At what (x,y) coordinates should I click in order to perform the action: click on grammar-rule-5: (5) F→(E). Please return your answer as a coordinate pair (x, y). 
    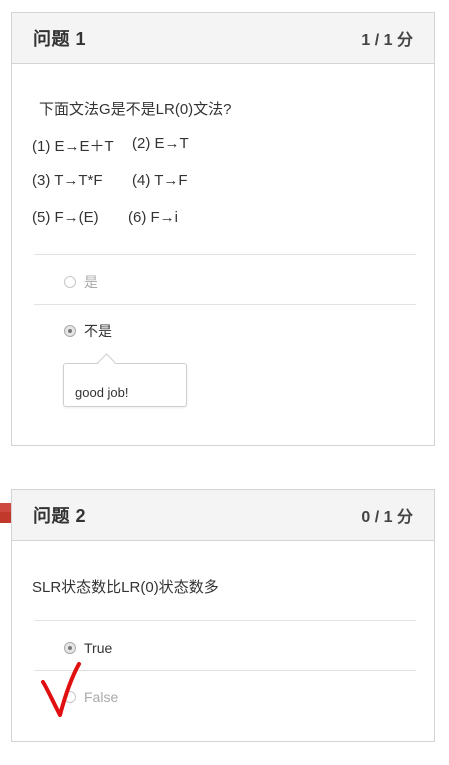
    Looking at the image, I should click on (65, 217).